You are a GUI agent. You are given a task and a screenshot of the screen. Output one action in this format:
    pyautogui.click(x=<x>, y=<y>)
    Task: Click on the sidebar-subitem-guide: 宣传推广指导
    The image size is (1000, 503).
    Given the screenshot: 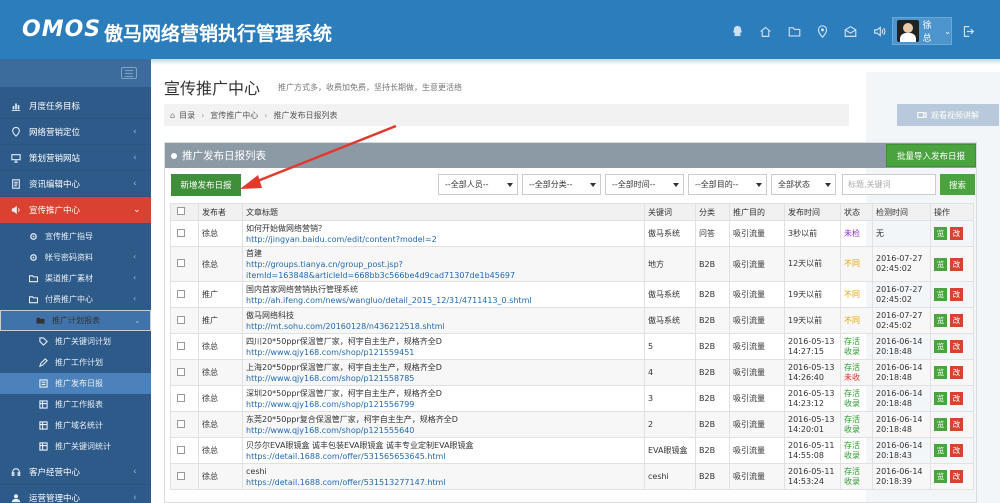 What is the action you would take?
    pyautogui.click(x=75, y=236)
    